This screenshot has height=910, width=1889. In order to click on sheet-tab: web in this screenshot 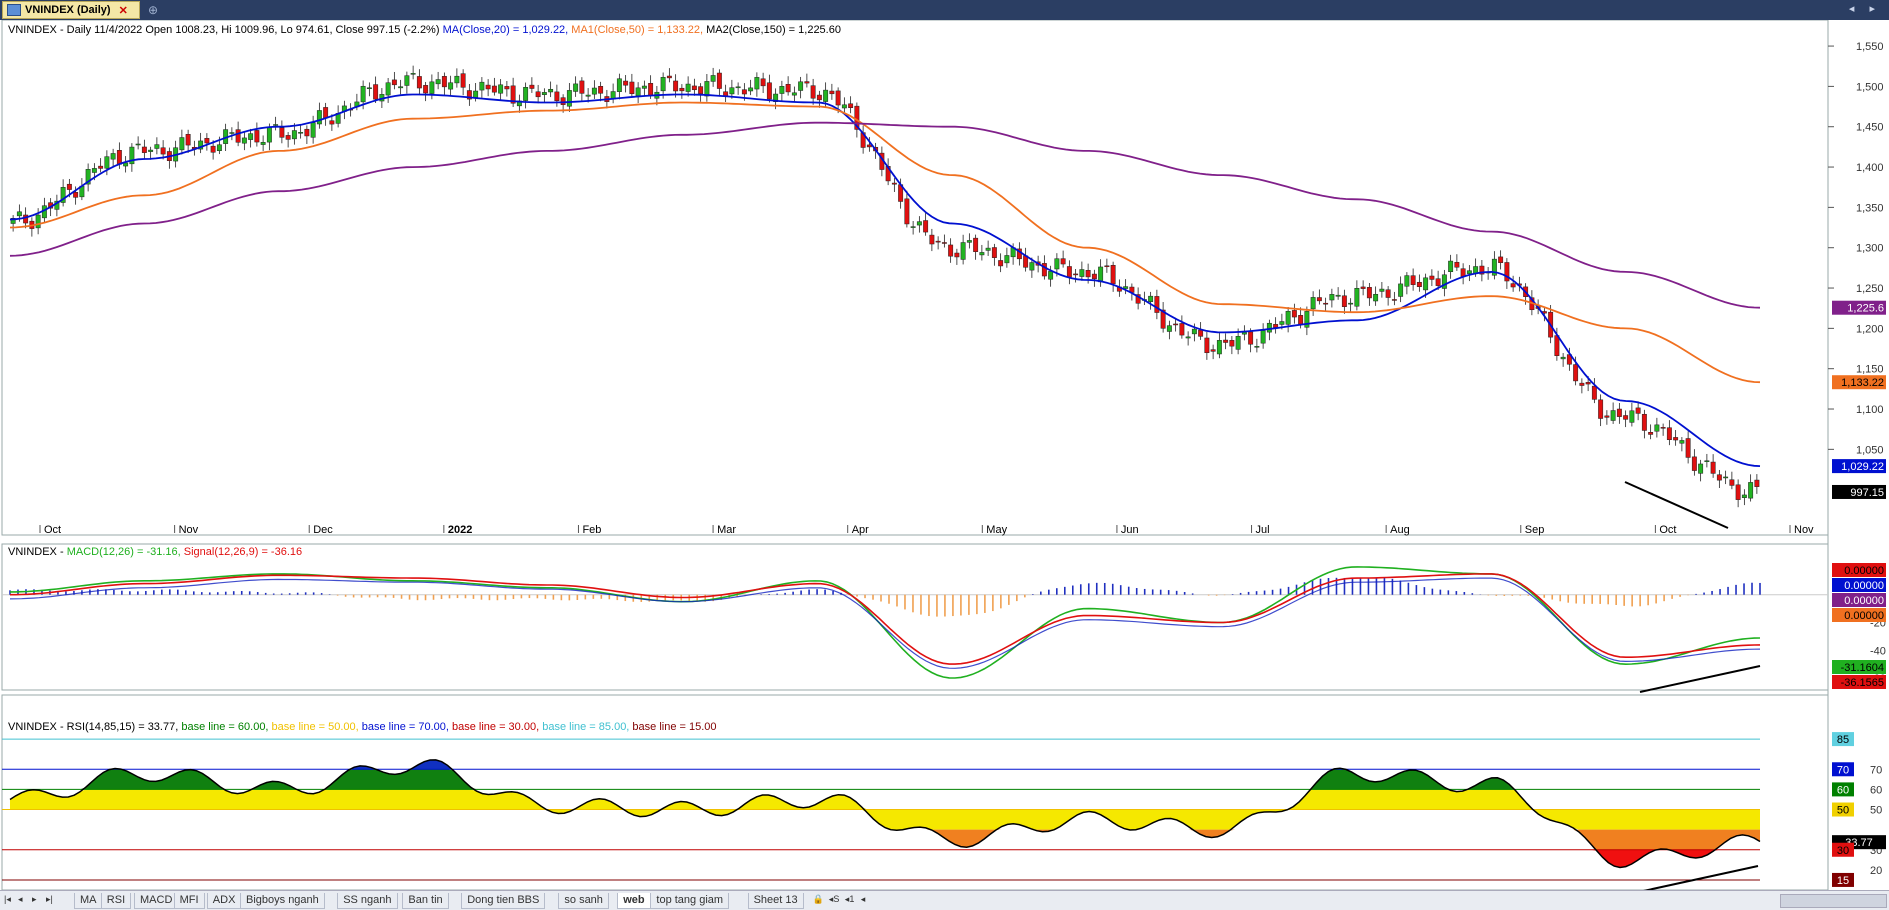, I will do `click(634, 901)`.